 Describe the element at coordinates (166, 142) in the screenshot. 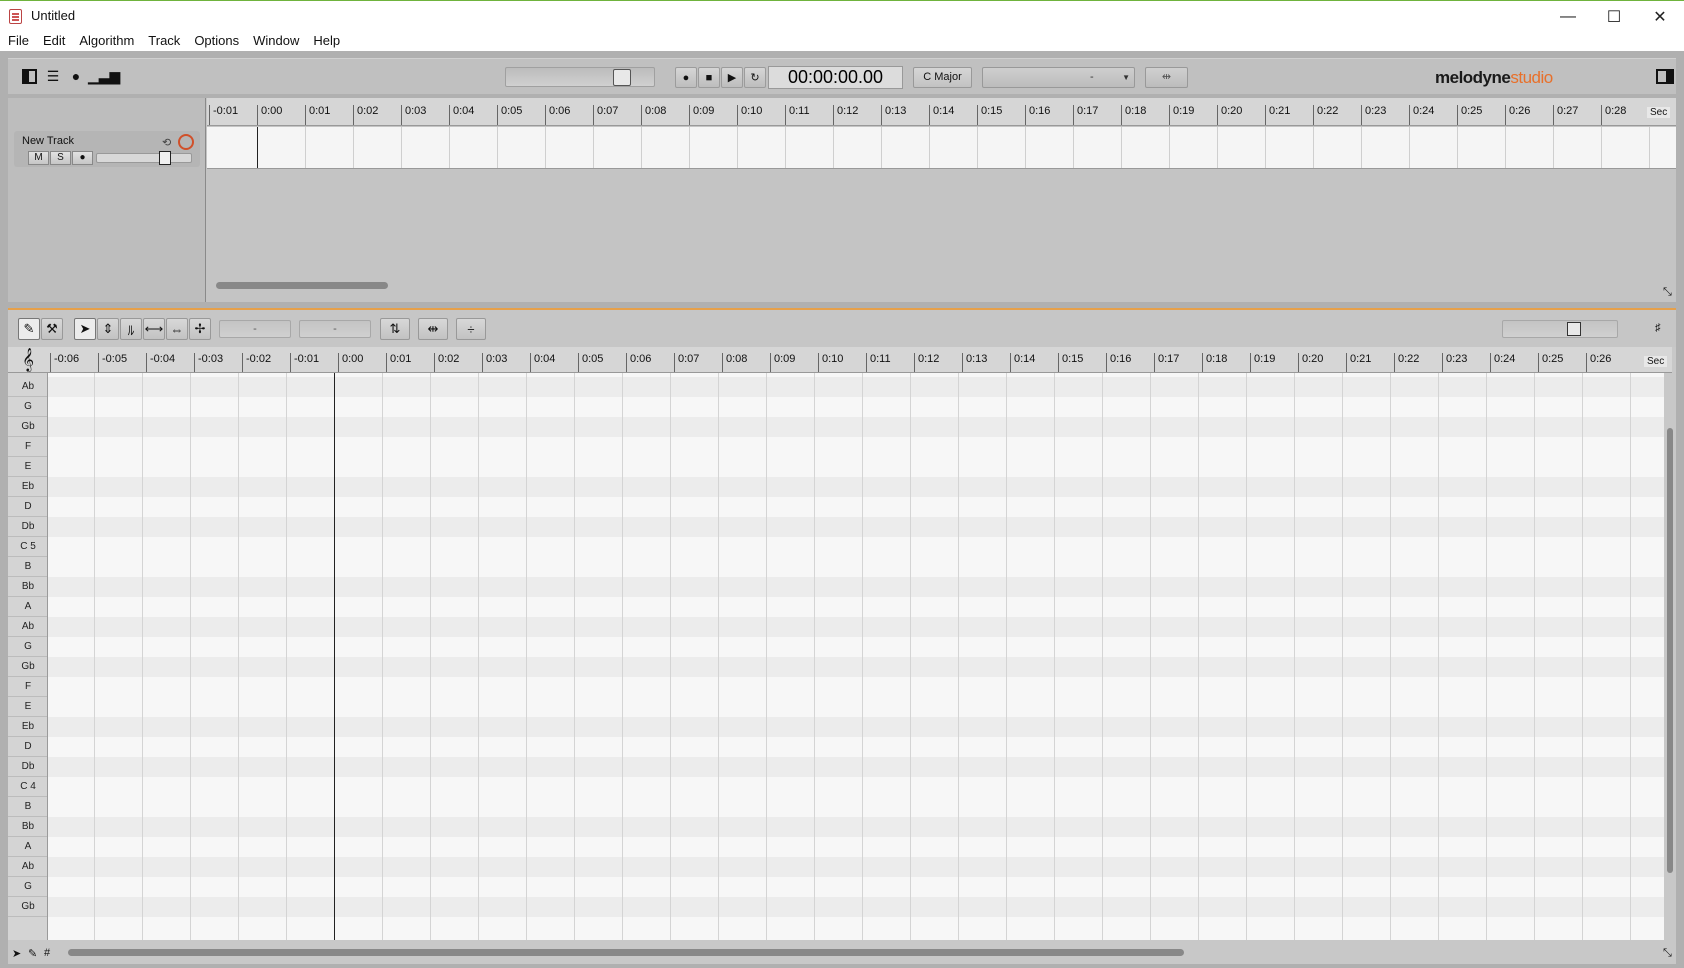

I see `link-icon: ⟲` at that location.